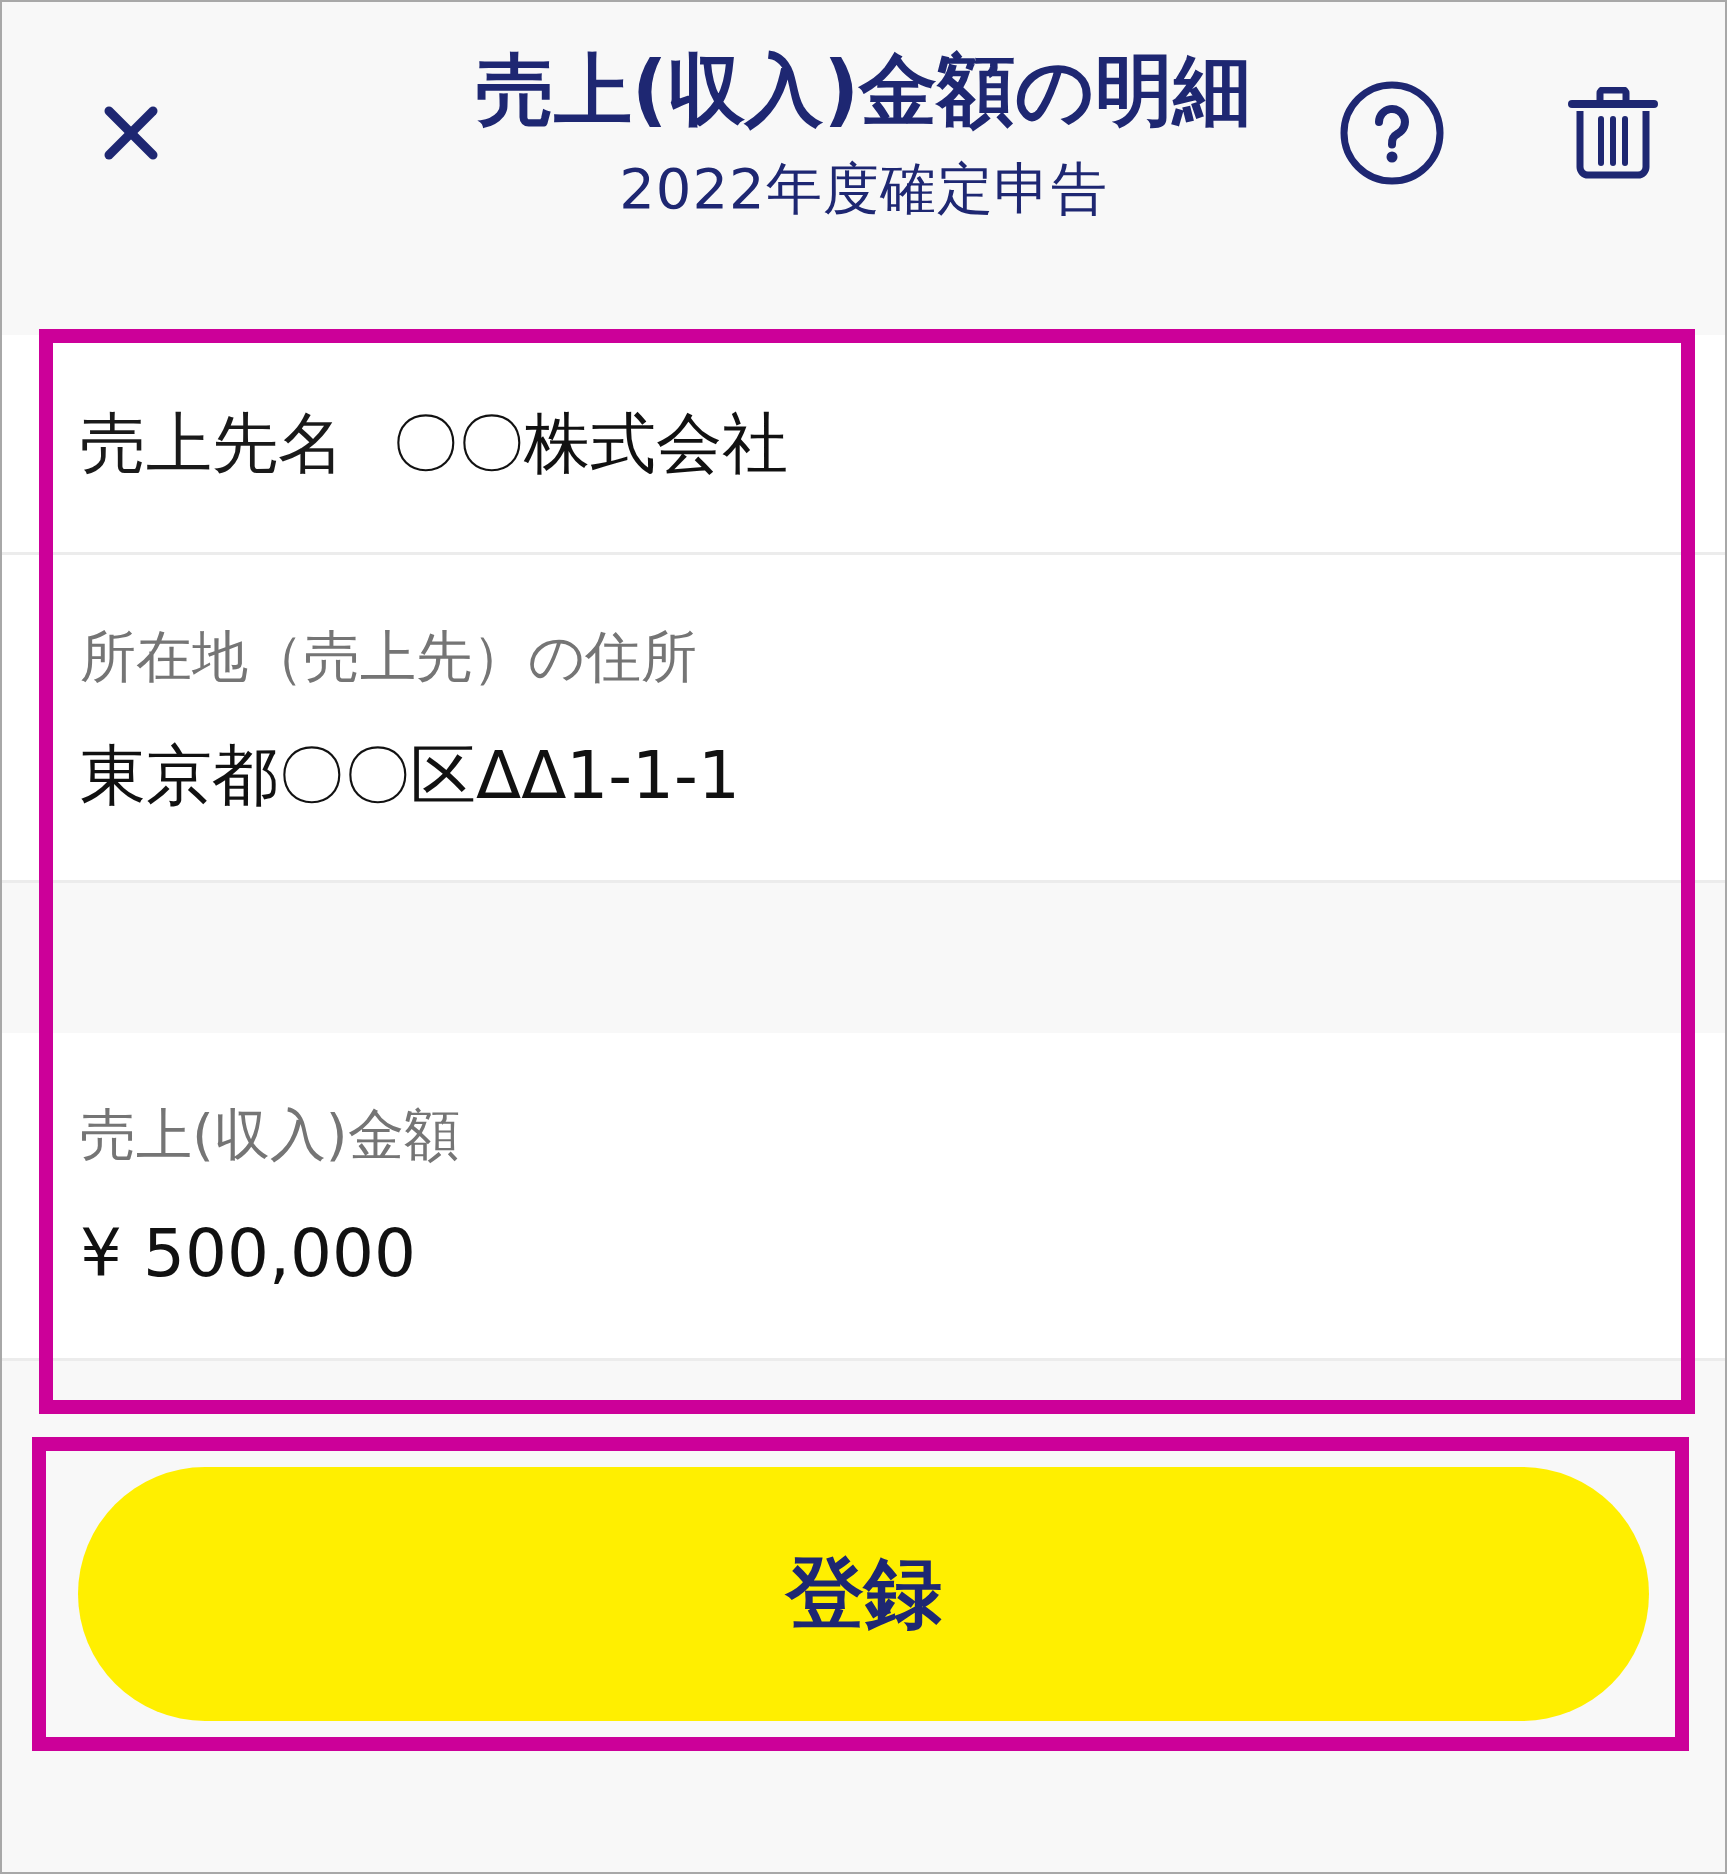 The image size is (1727, 1874). Describe the element at coordinates (863, 1594) in the screenshot. I see `register-button: 登録` at that location.